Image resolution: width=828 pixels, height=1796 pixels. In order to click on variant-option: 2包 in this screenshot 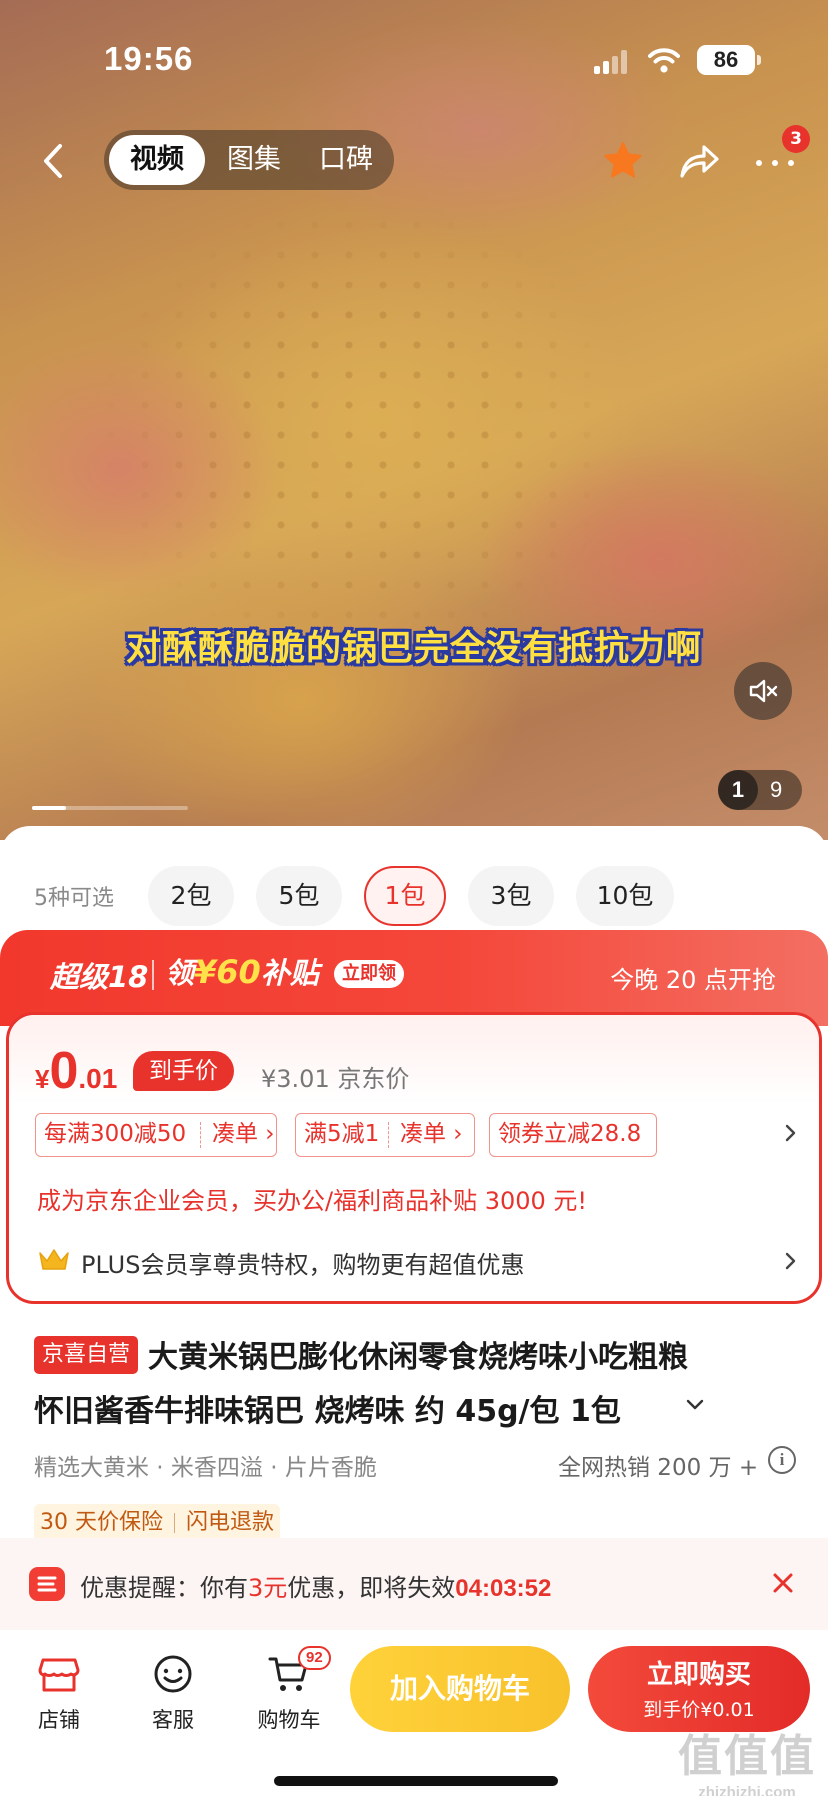, I will do `click(191, 896)`.